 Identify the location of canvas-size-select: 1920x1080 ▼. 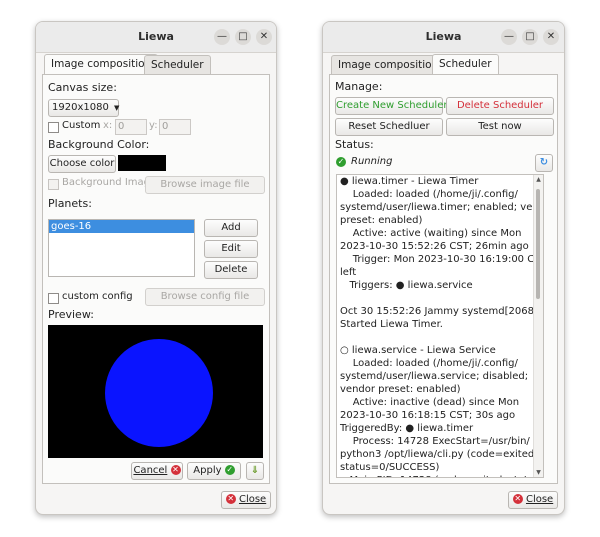
(83, 108).